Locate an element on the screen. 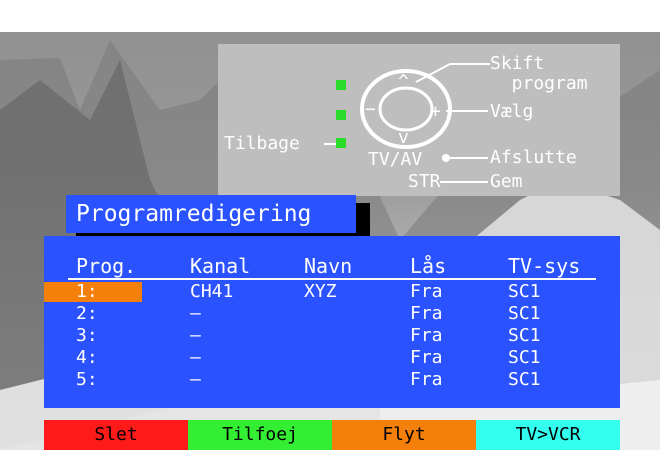 Image resolution: width=660 pixels, height=450 pixels. minus-icon: − is located at coordinates (370, 109).